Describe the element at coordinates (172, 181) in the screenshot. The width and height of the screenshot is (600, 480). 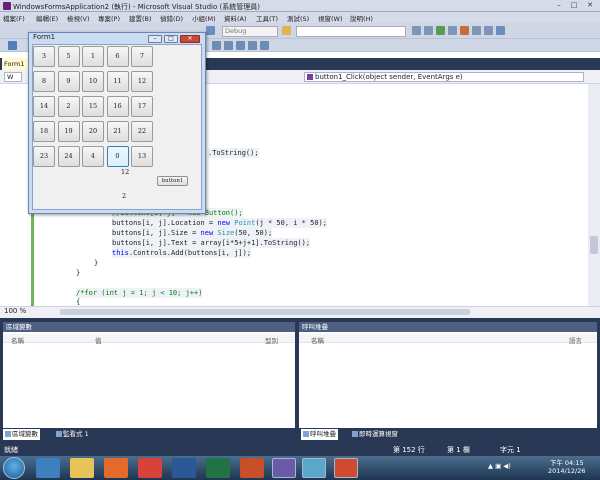
I see `button1: button1` at that location.